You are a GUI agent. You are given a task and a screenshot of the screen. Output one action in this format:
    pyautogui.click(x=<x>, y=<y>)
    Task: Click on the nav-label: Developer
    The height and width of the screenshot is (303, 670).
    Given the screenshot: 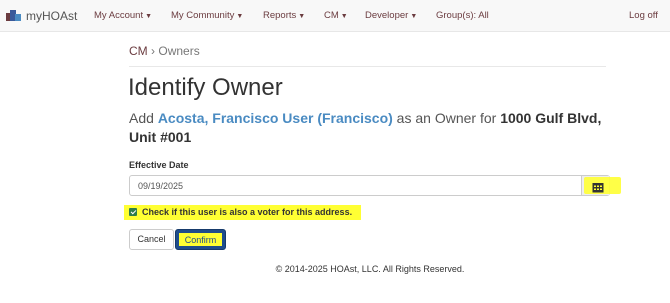 What is the action you would take?
    pyautogui.click(x=387, y=15)
    